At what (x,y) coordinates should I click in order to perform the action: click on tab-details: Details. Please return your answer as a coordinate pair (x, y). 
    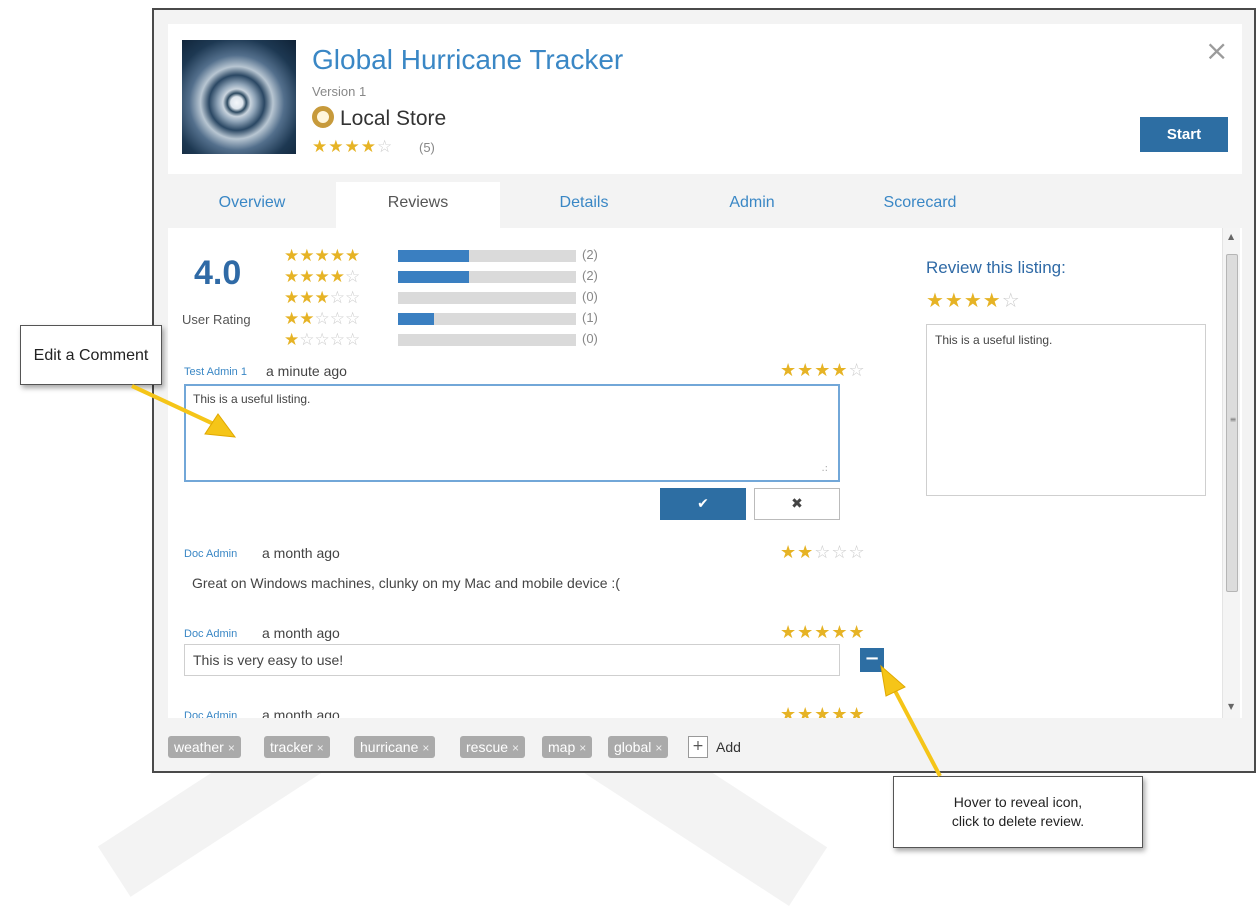
    Looking at the image, I should click on (584, 205).